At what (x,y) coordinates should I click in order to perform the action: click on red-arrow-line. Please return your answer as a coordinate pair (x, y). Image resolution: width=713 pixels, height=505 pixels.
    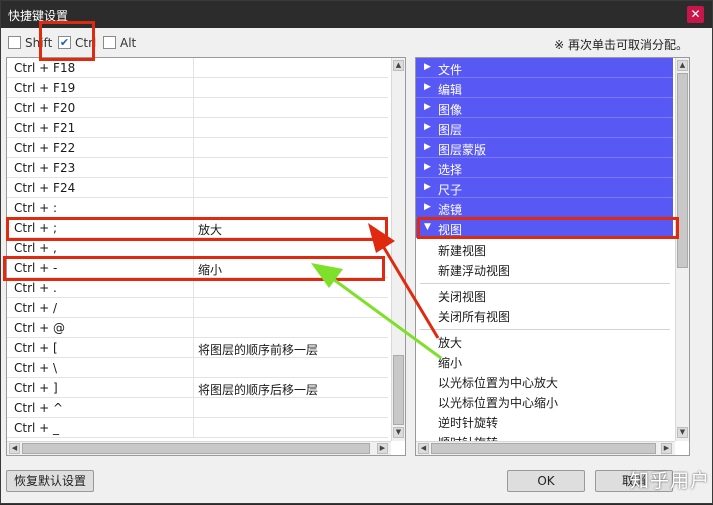
    Looking at the image, I should click on (410, 292).